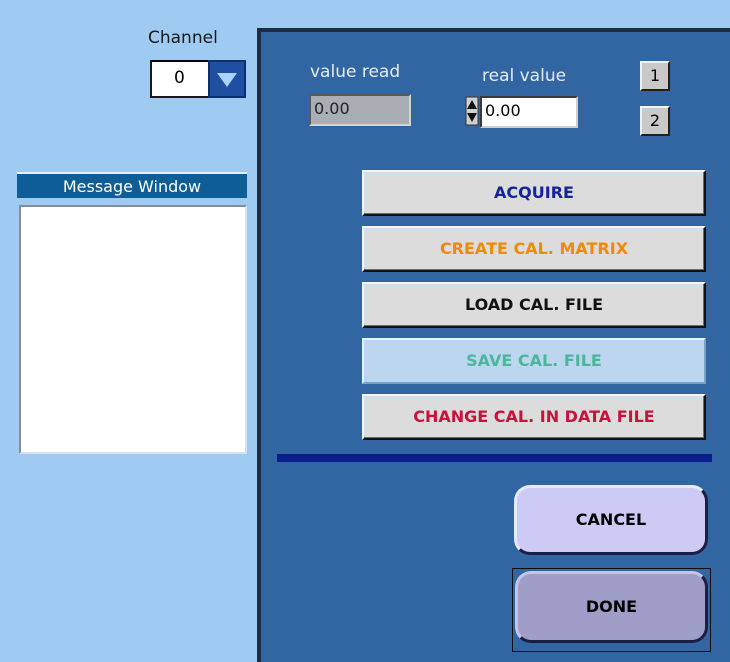  Describe the element at coordinates (133, 329) in the screenshot. I see `message-window` at that location.